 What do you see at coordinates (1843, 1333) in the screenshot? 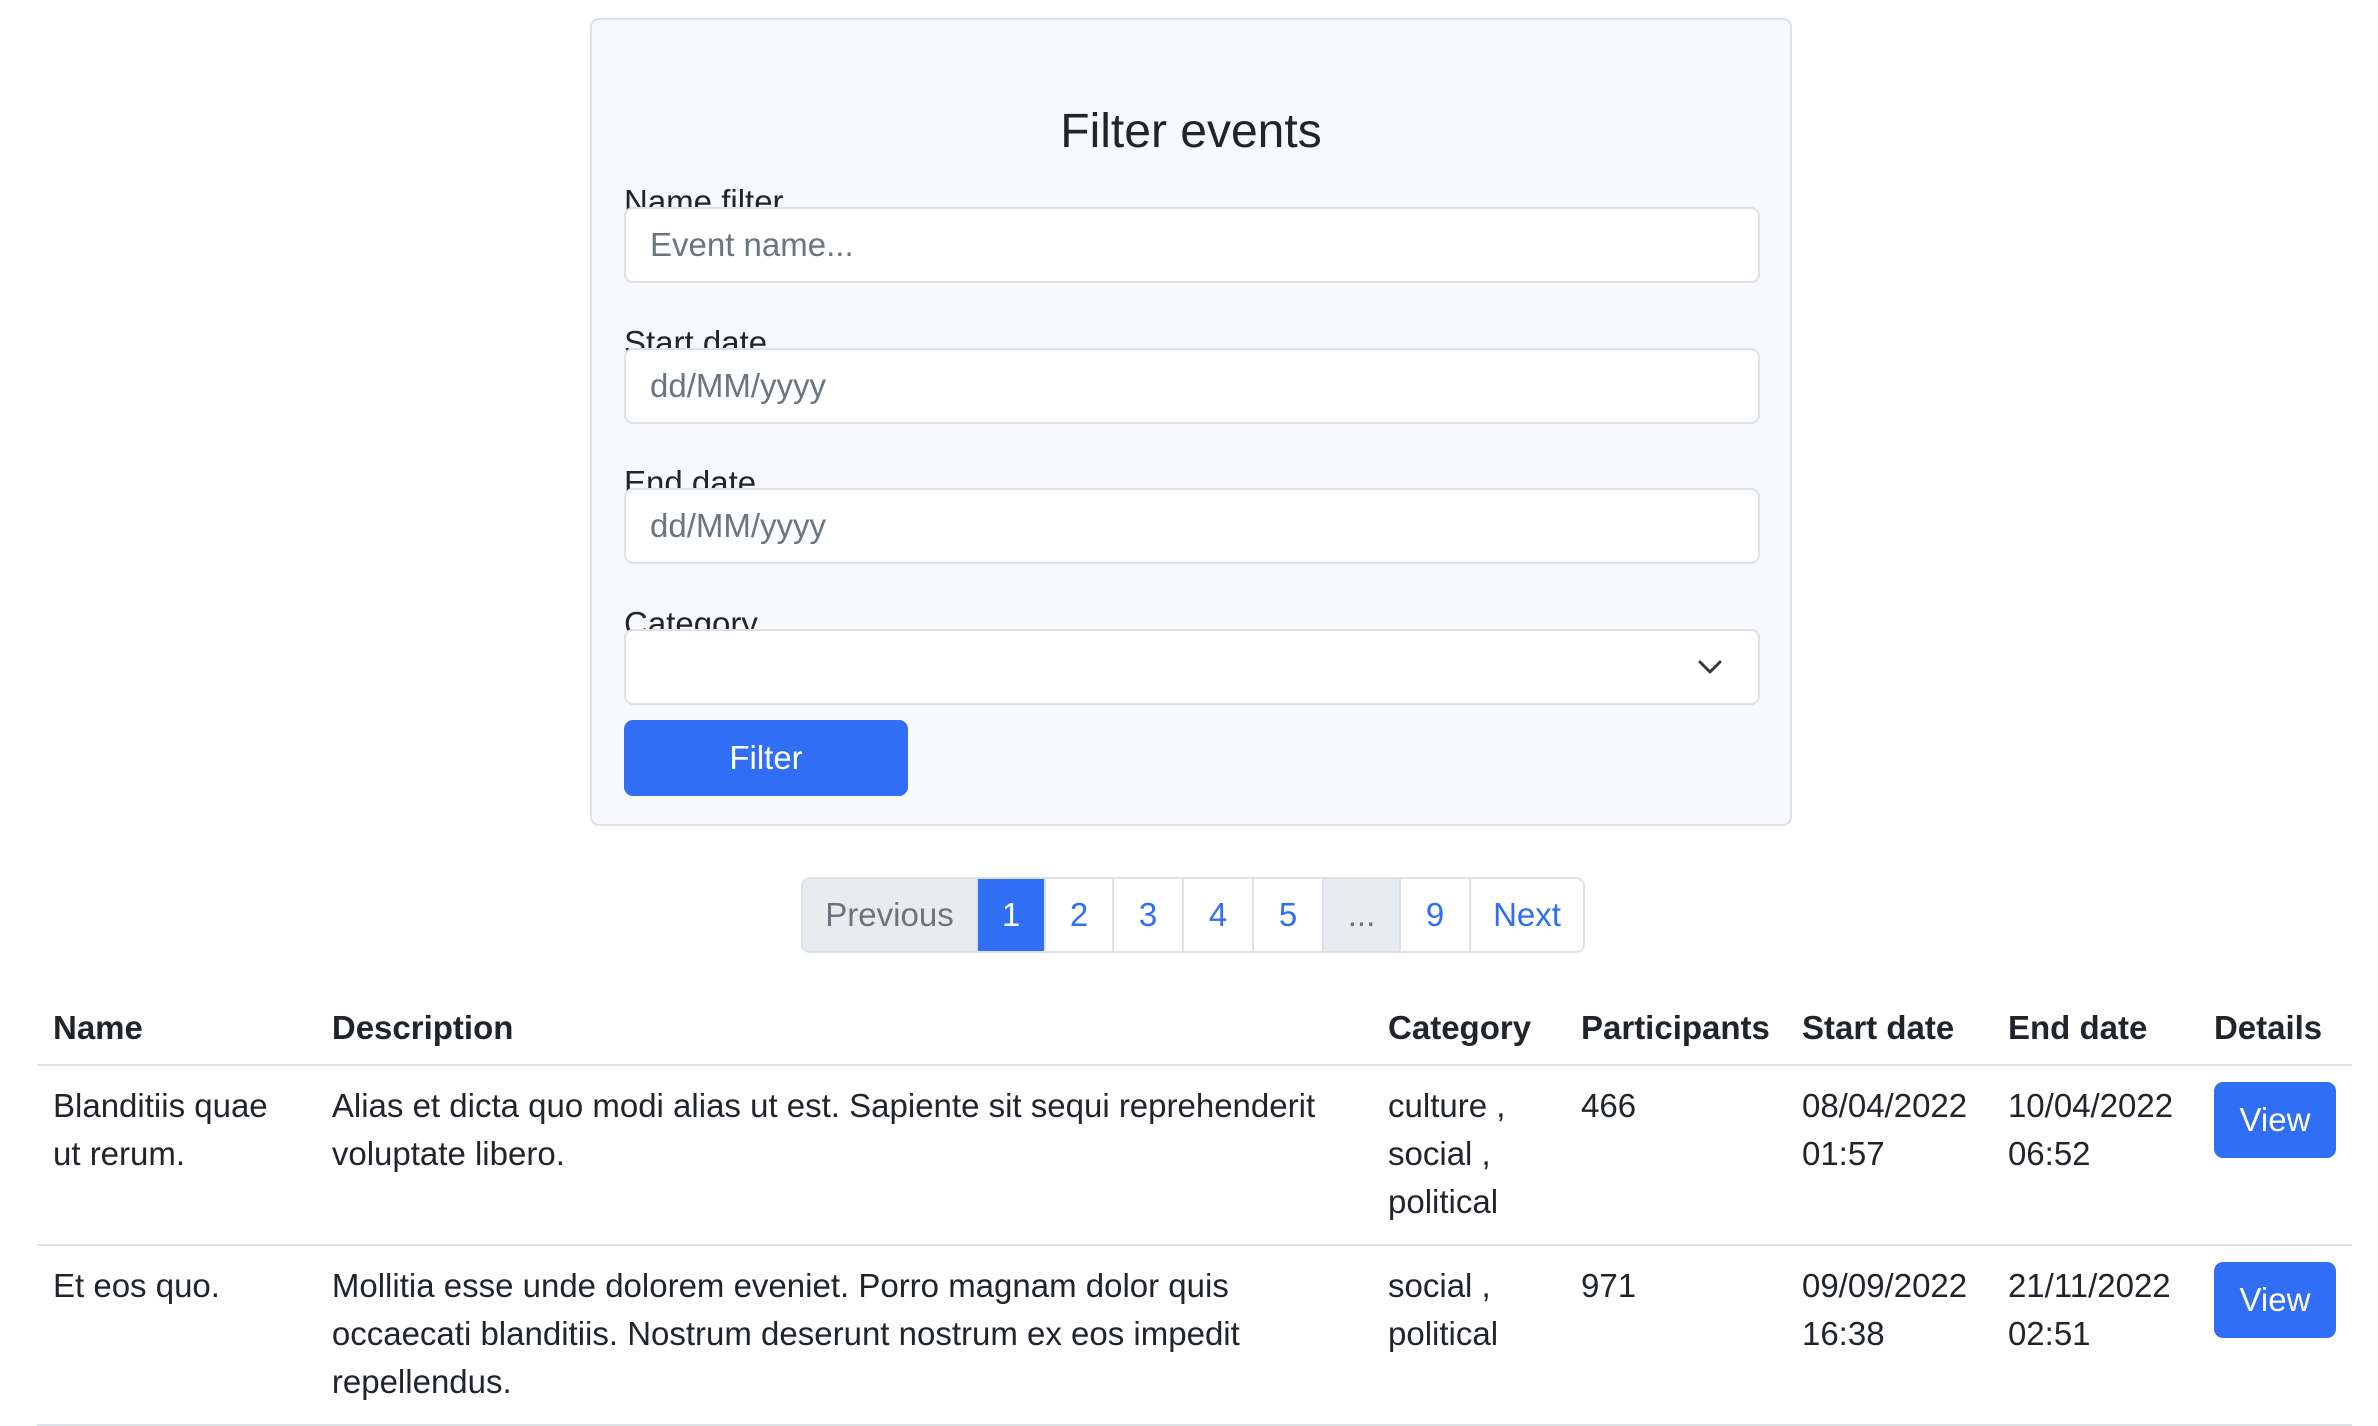
I see `start-time-value: 16:38` at bounding box center [1843, 1333].